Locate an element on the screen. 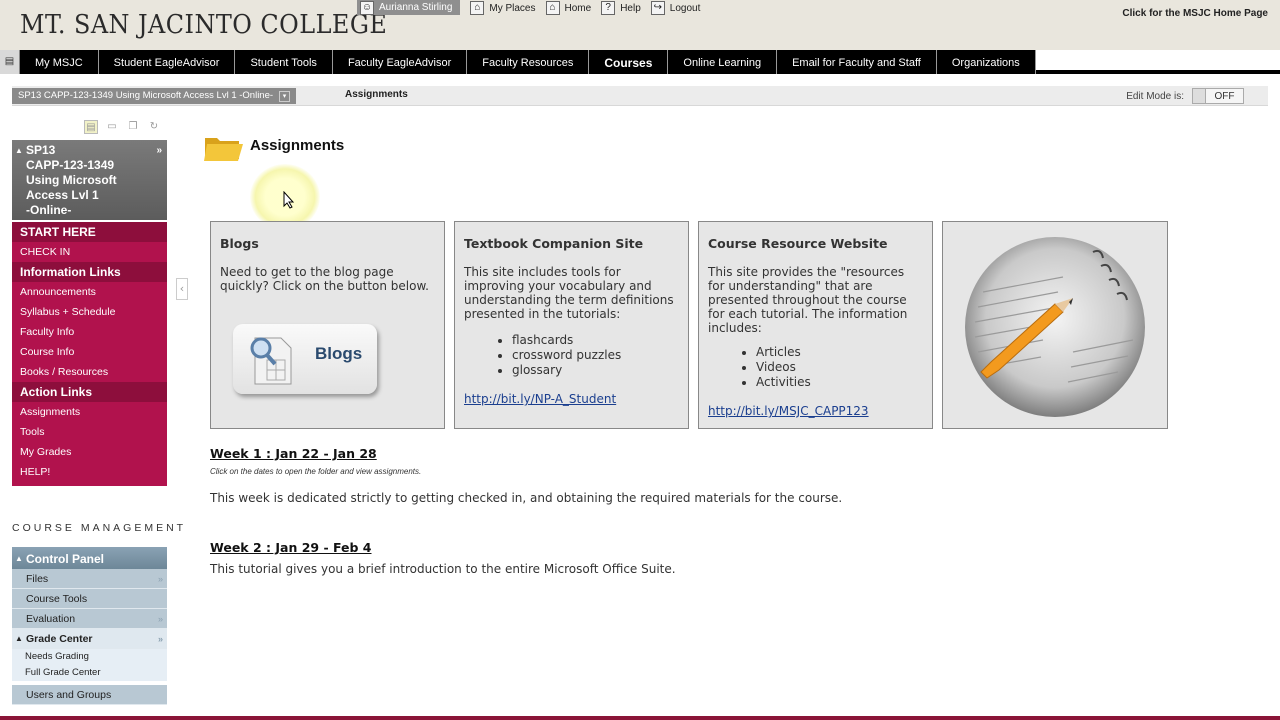 The height and width of the screenshot is (720, 1280). menu-item-assignments: Assignments is located at coordinates (89, 412).